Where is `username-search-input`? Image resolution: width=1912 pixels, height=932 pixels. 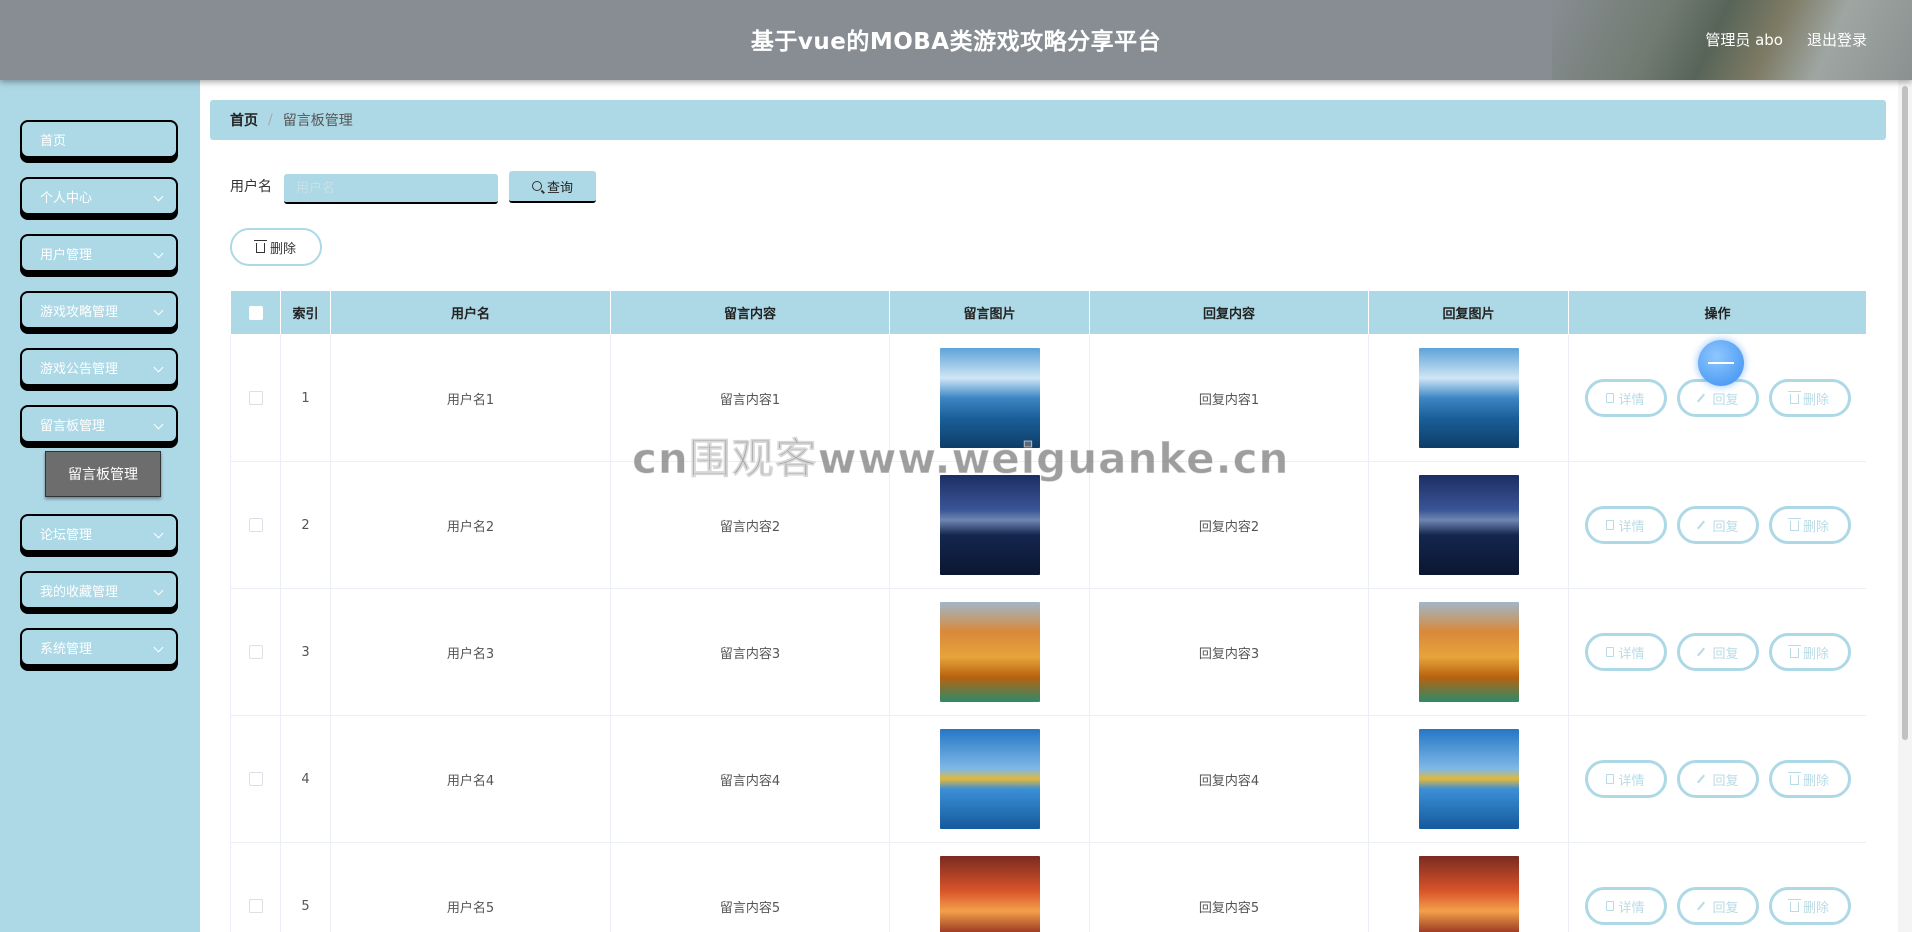 username-search-input is located at coordinates (391, 189).